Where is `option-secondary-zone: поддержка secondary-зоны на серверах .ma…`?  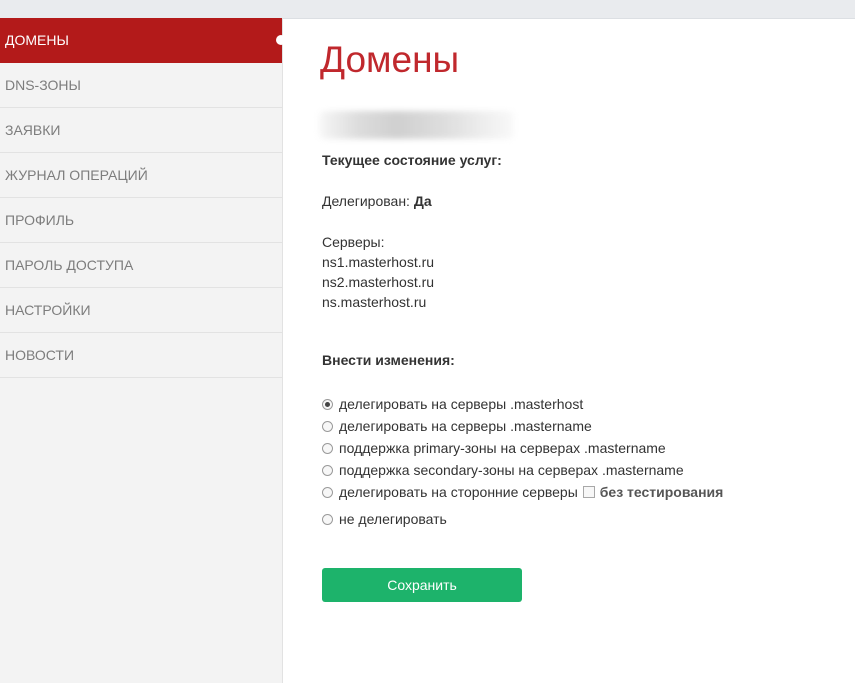
option-secondary-zone: поддержка secondary-зоны на серверах .ma… is located at coordinates (522, 470).